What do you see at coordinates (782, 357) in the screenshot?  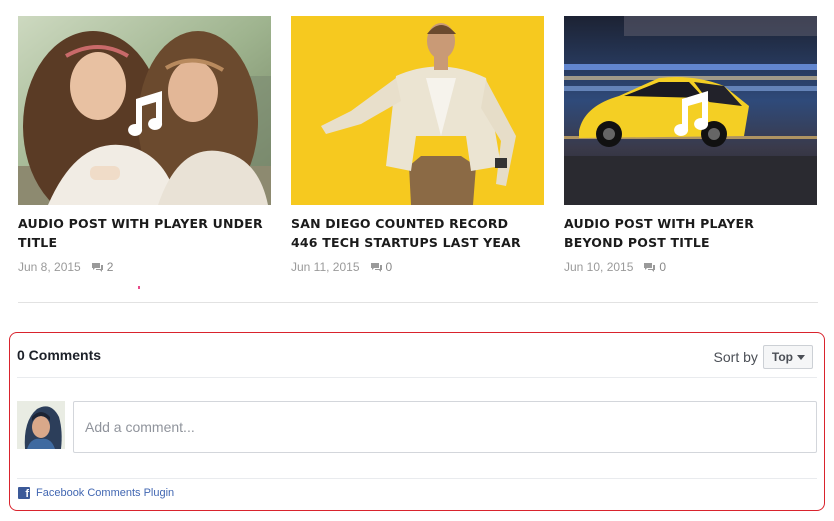 I see `sort-value: Top` at bounding box center [782, 357].